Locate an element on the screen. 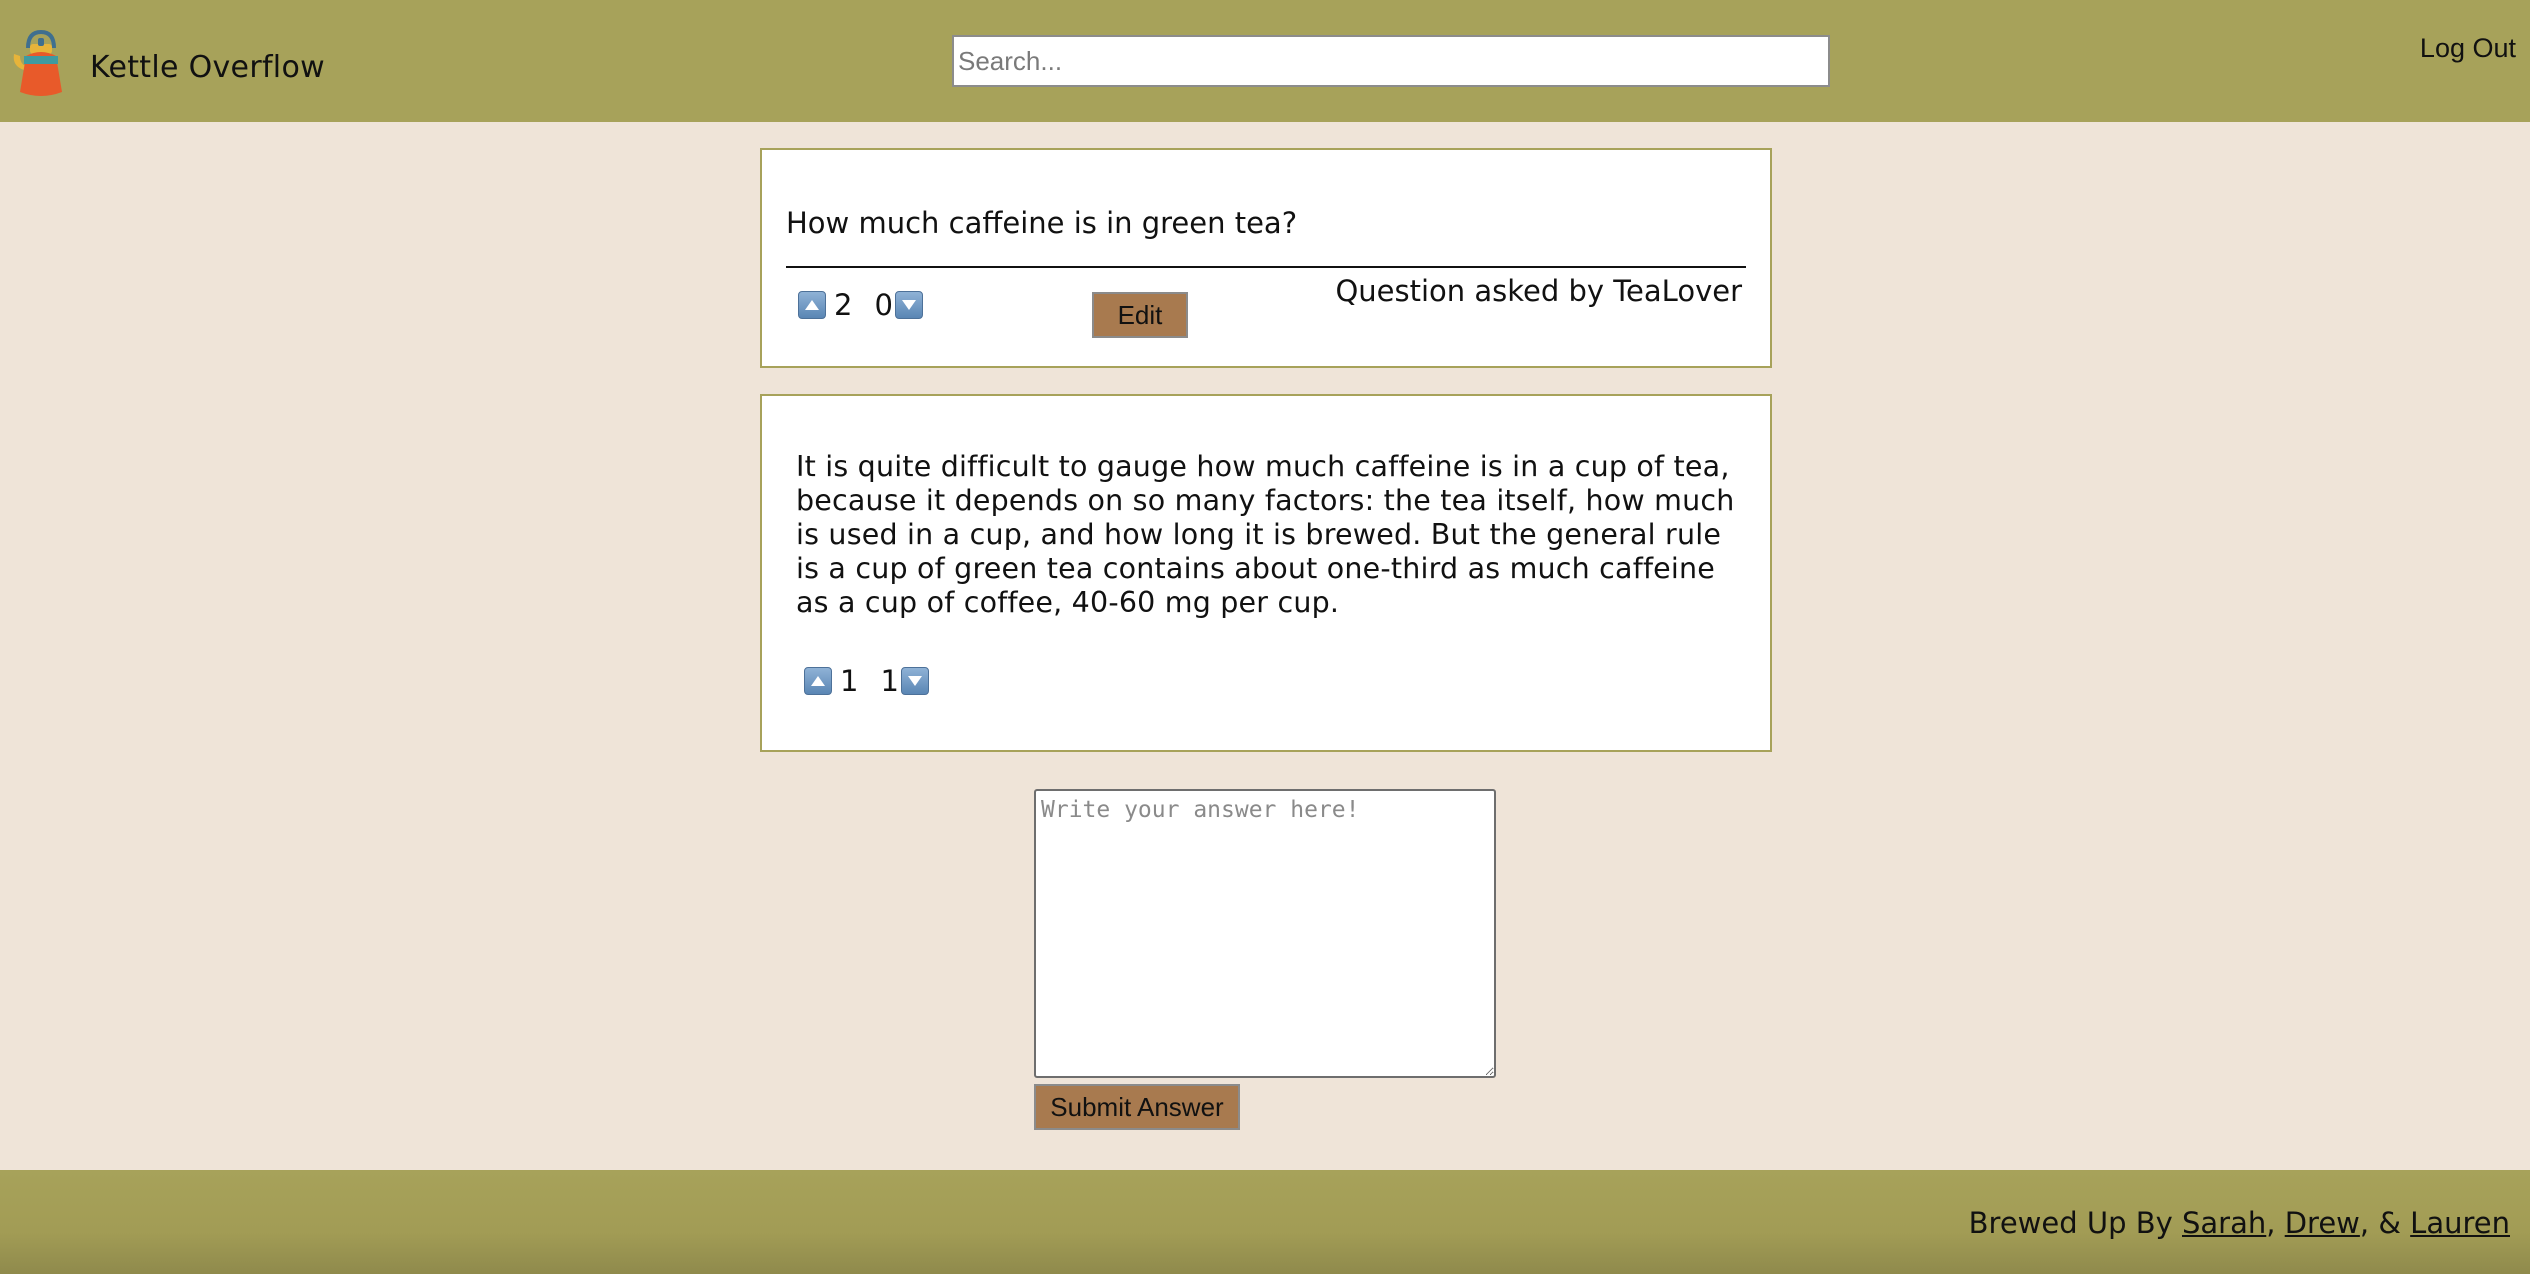  logout-link: Log Out is located at coordinates (2468, 48).